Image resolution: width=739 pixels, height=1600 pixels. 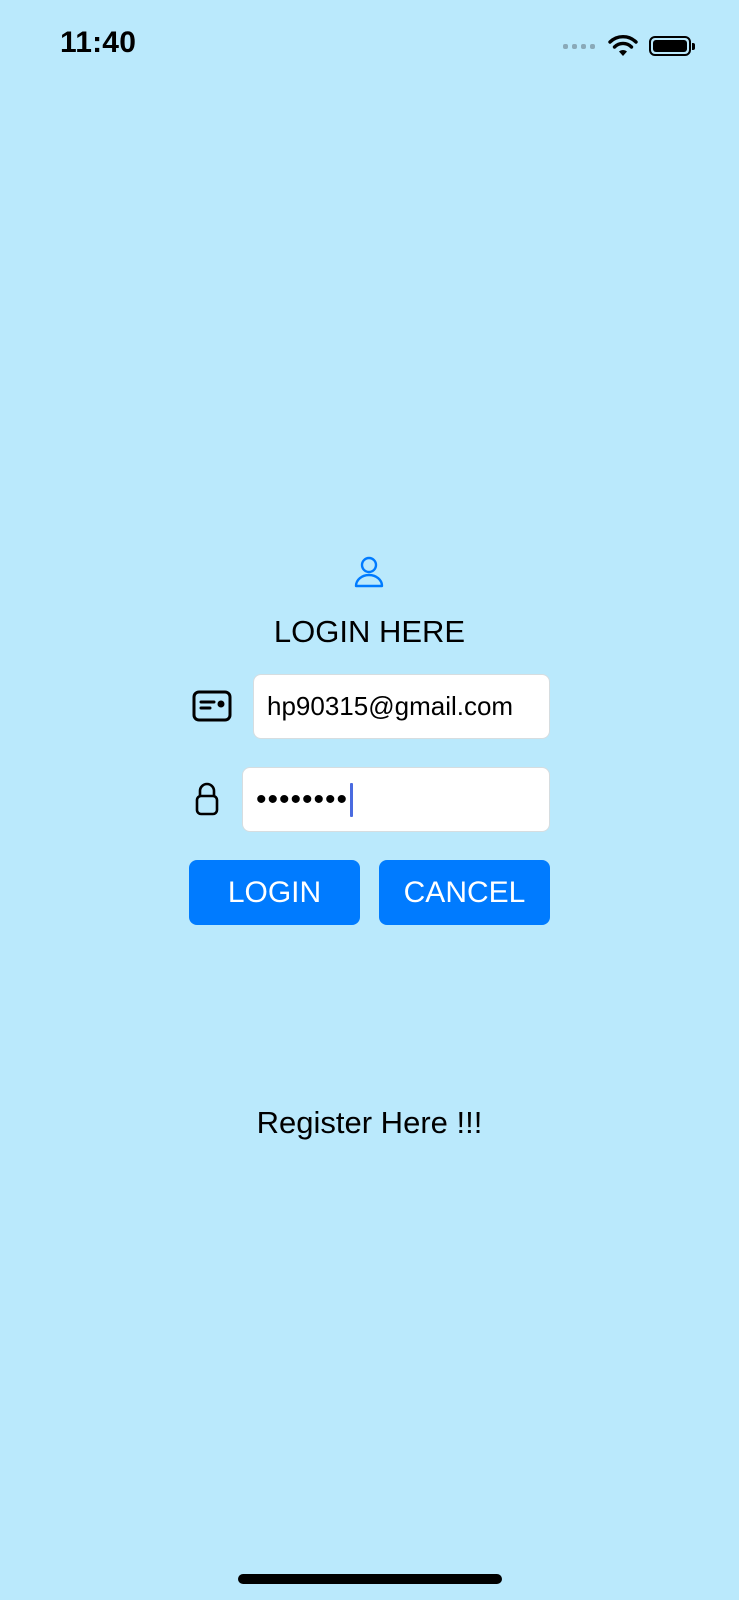 I want to click on person-icon, so click(x=369, y=572).